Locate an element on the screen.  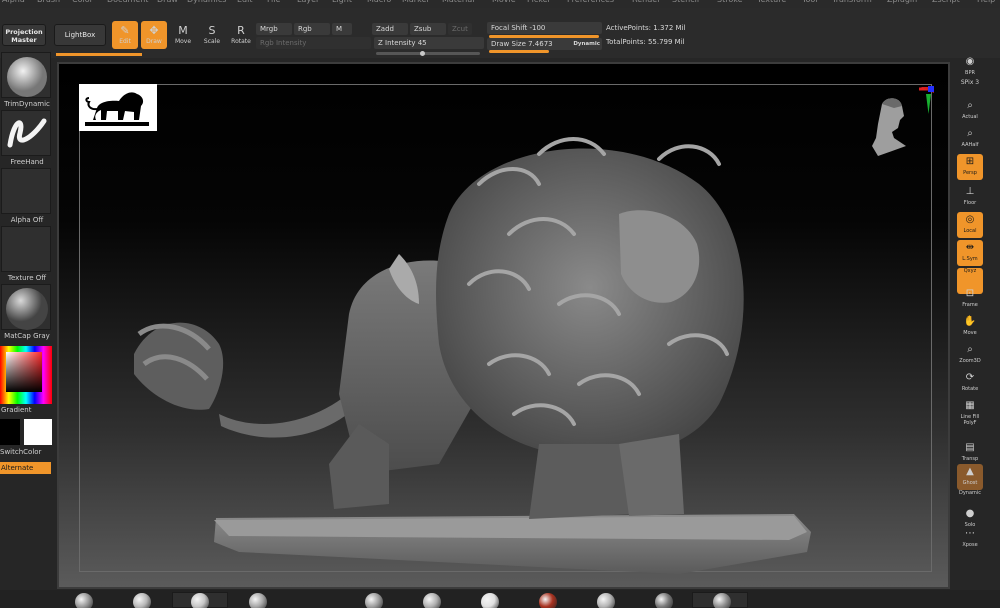
brush-sphere-icon is located at coordinates (27, 77).